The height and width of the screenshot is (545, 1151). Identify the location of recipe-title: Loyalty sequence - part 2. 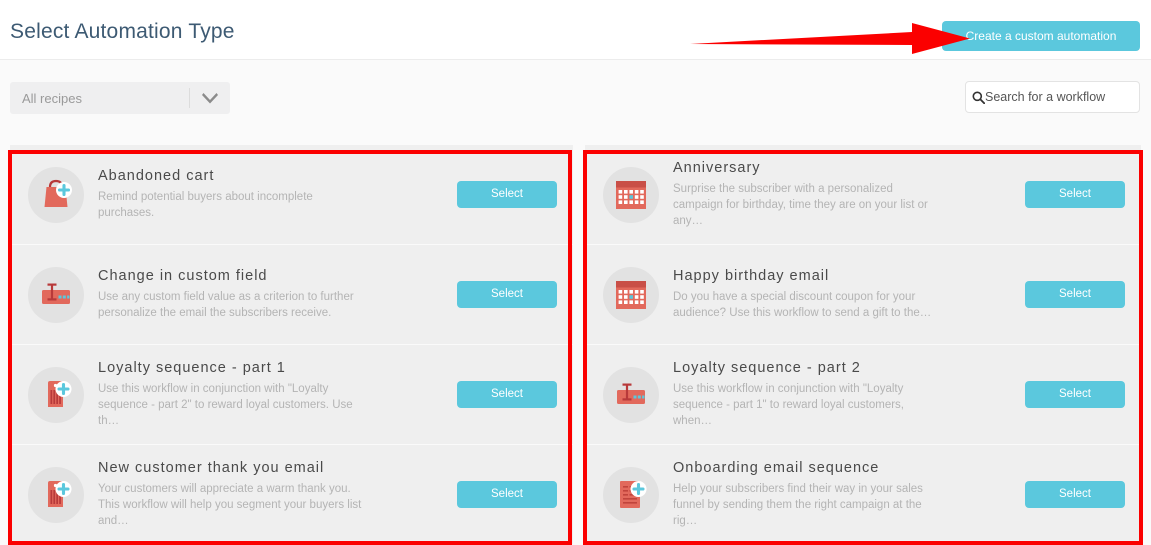
(767, 368).